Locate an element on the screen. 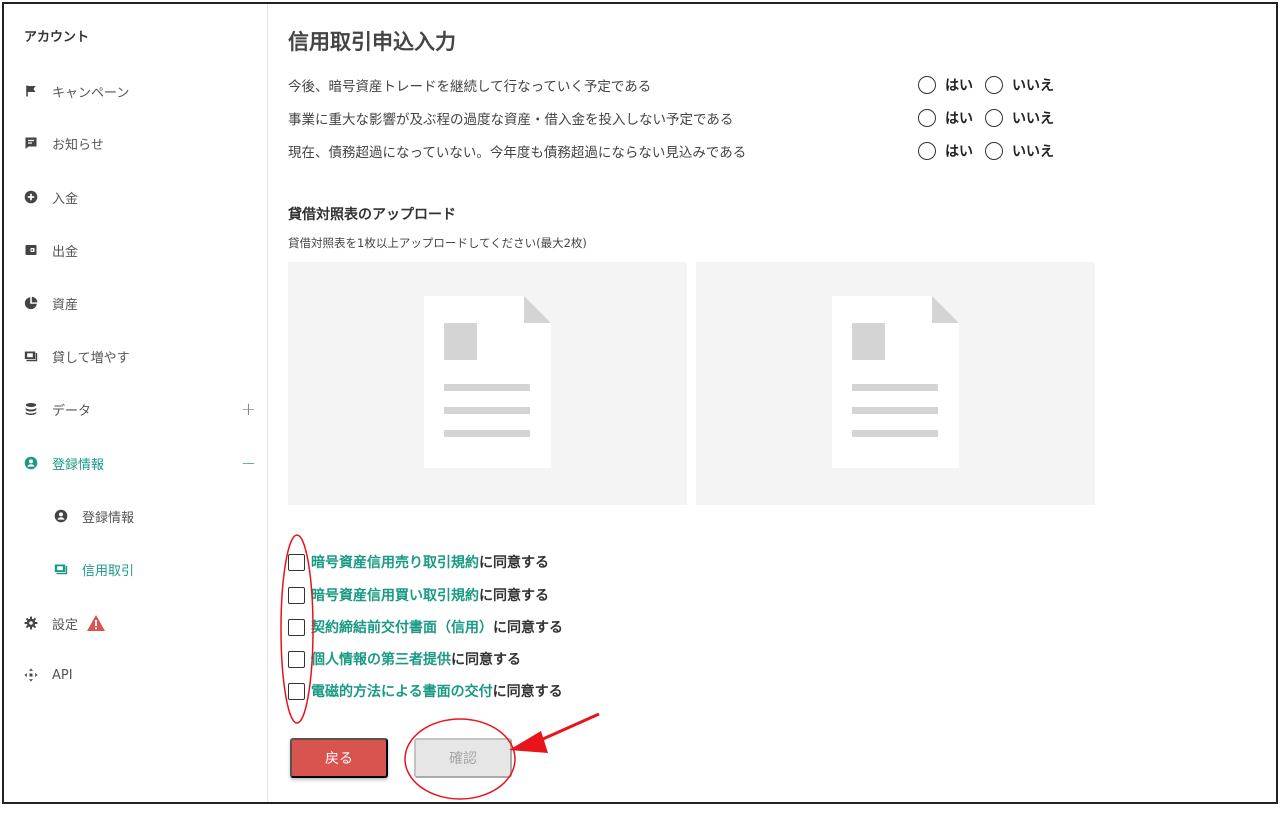 Image resolution: width=1280 pixels, height=816 pixels. expand-icon: + is located at coordinates (248, 409).